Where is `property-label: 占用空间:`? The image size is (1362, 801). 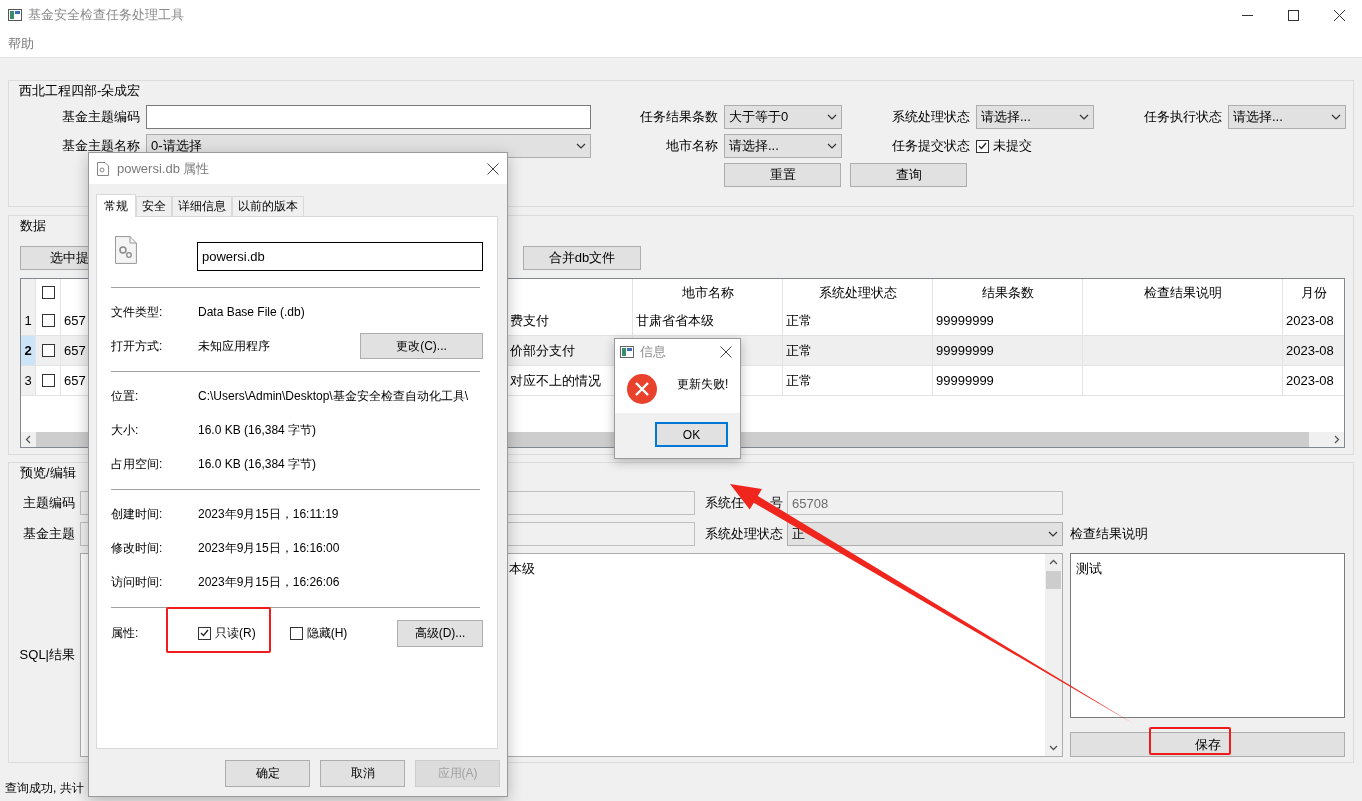 property-label: 占用空间: is located at coordinates (137, 464).